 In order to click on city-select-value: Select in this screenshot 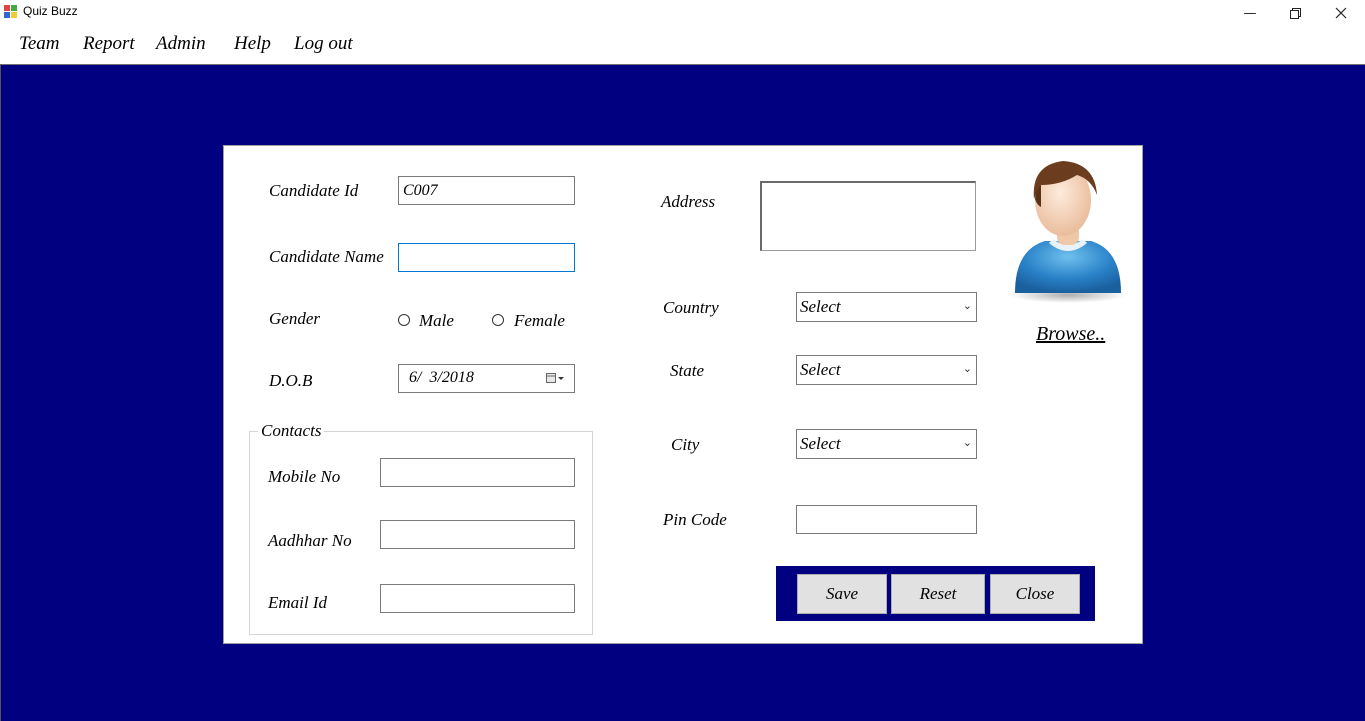, I will do `click(820, 443)`.